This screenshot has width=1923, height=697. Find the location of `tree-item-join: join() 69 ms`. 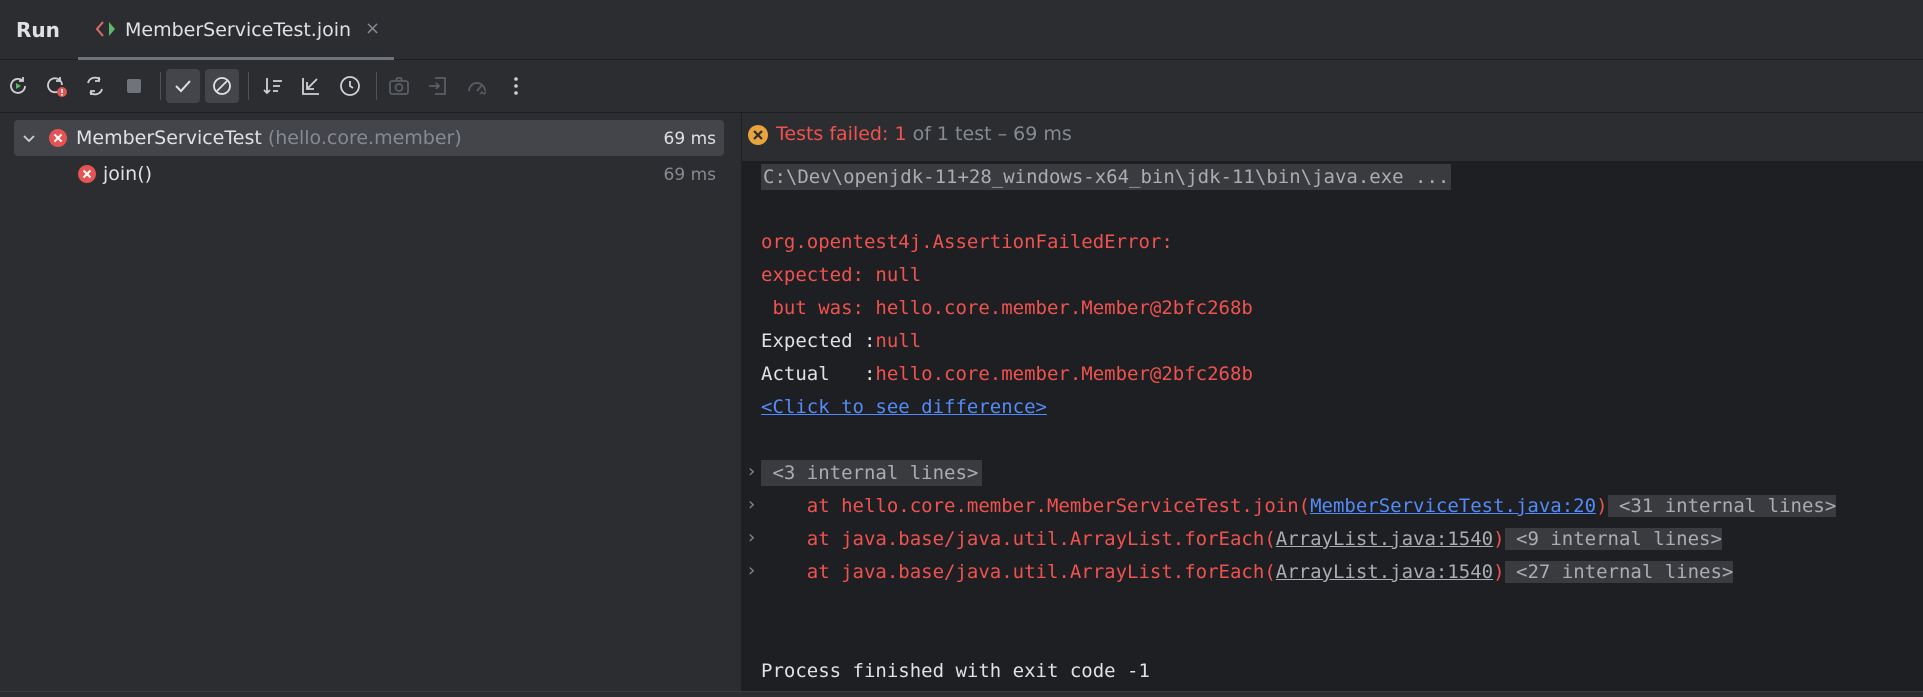

tree-item-join: join() 69 ms is located at coordinates (369, 174).